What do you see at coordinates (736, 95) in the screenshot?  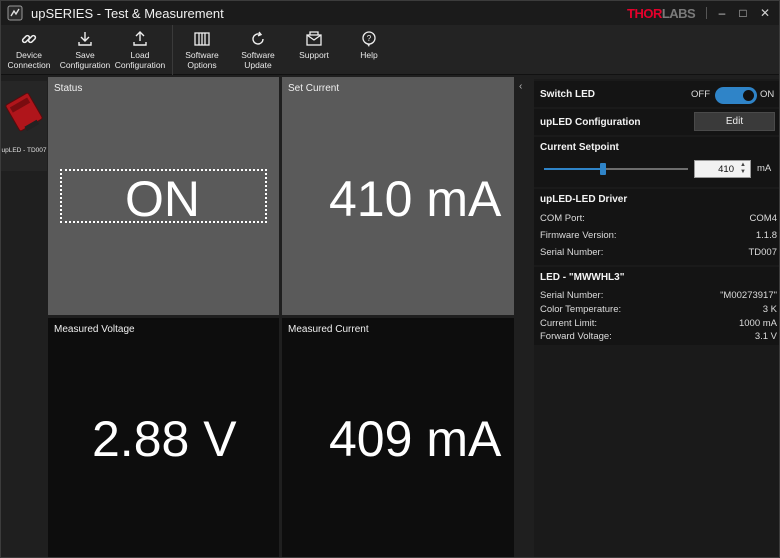 I see `led-toggle-switch` at bounding box center [736, 95].